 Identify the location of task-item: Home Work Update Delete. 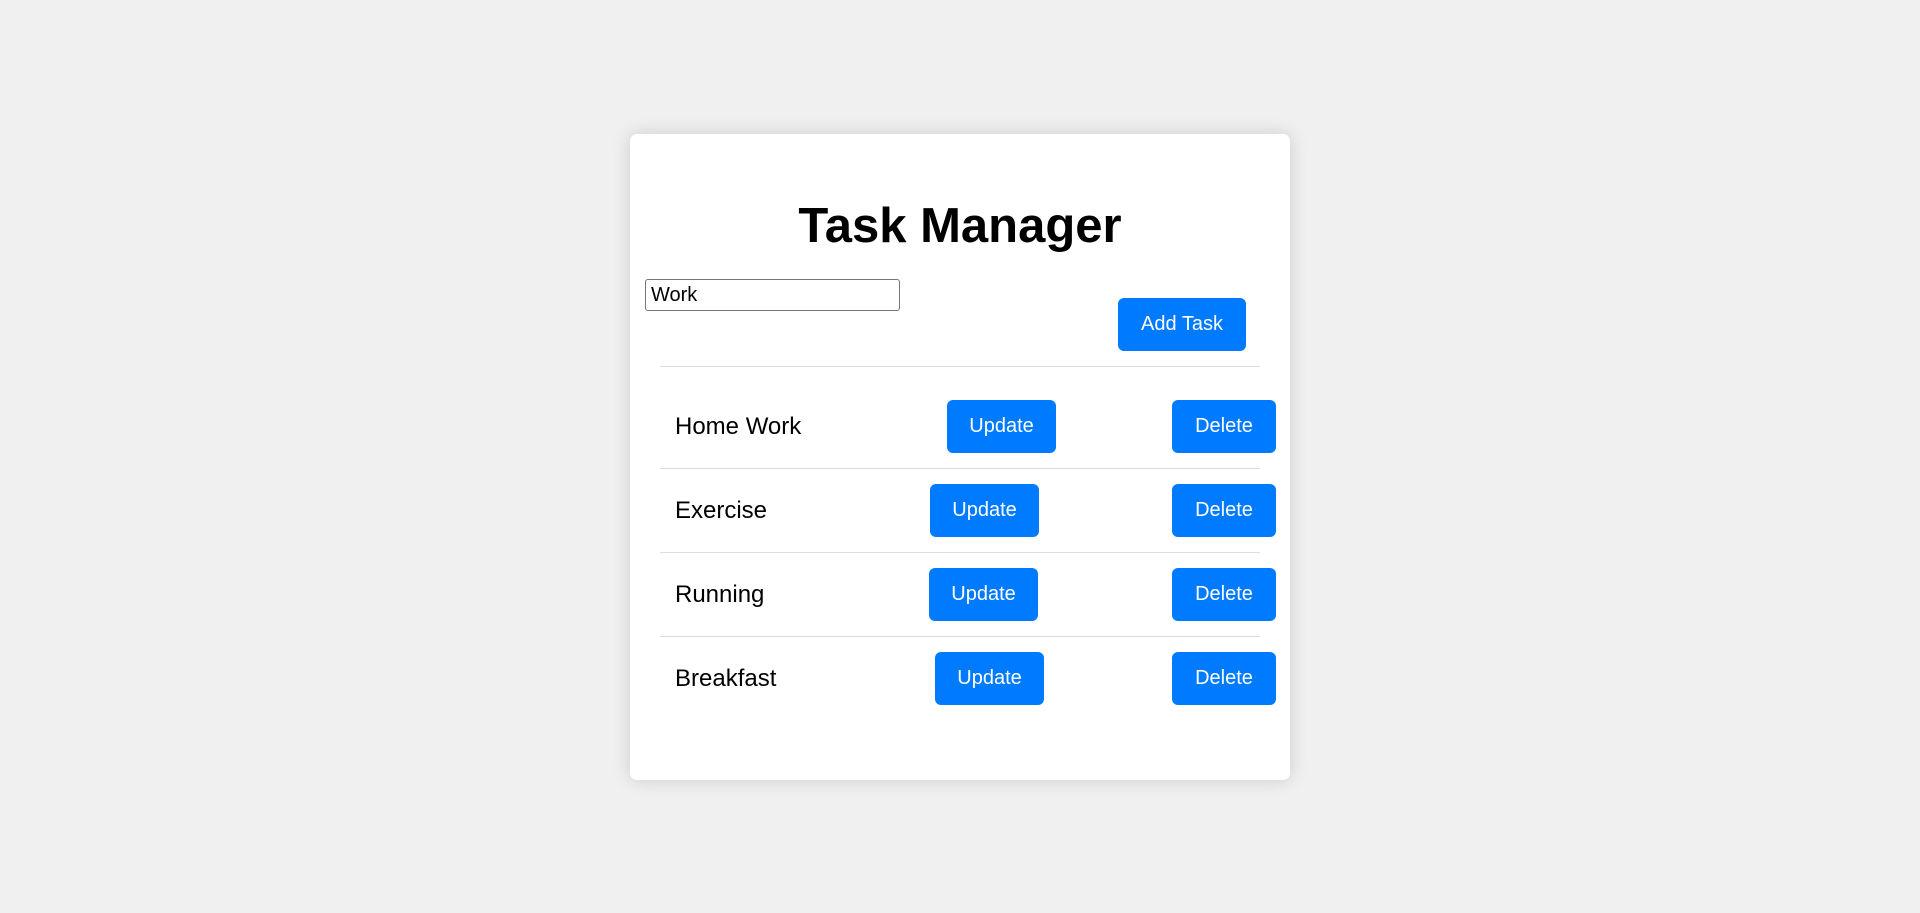
(968, 427).